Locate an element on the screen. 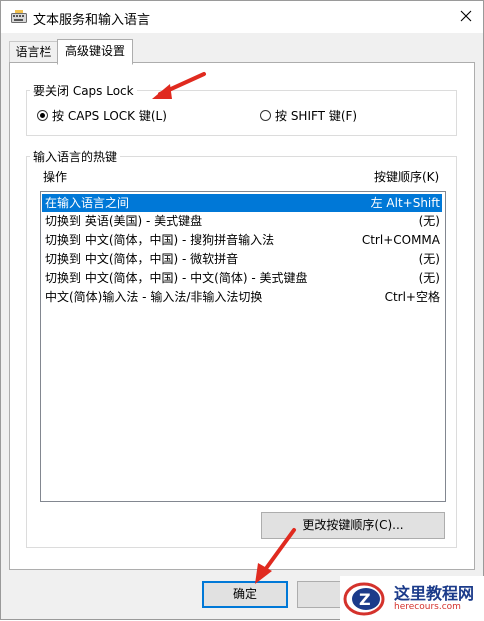 The image size is (484, 621). radio-unchecked-icon is located at coordinates (265, 115).